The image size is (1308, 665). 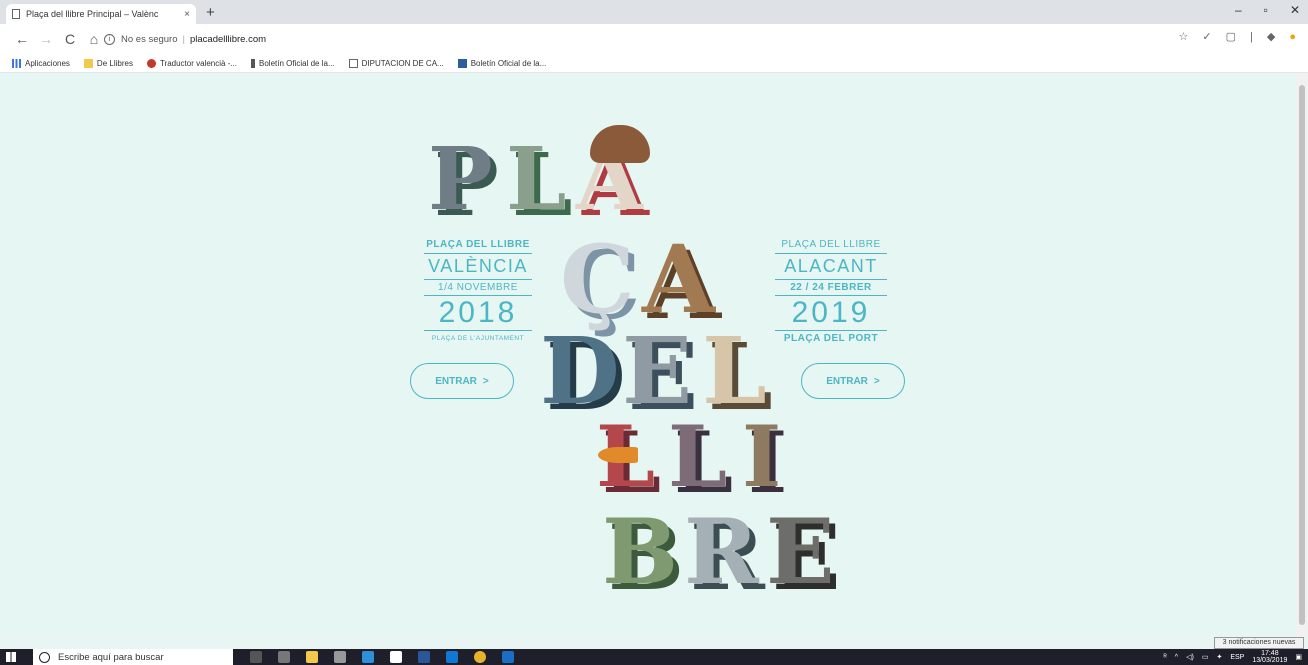 I want to click on bo-logo-icon, so click(x=462, y=63).